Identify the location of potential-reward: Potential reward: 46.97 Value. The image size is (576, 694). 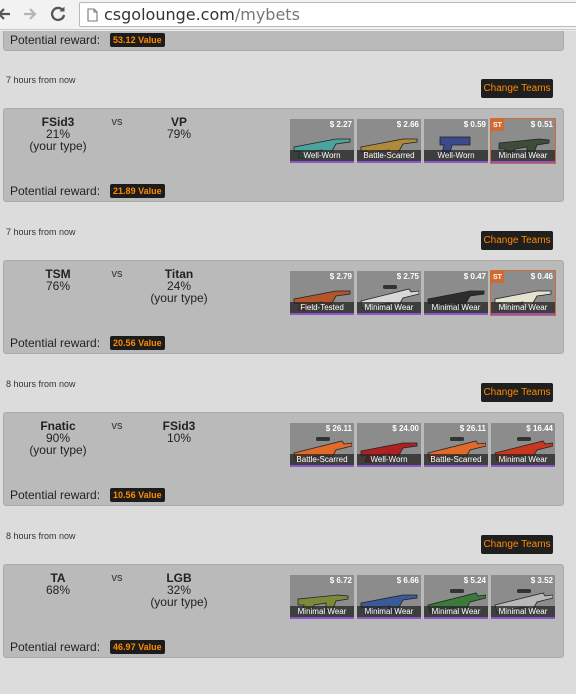
(87, 647).